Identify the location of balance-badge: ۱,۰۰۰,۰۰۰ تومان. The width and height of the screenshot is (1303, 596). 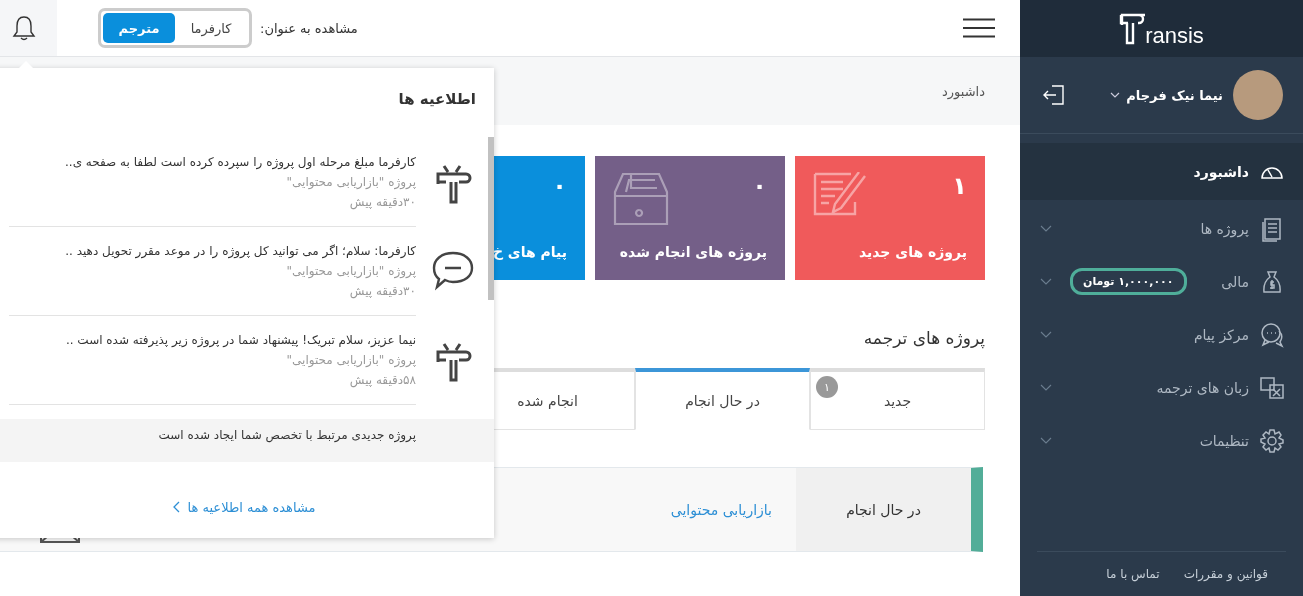
(1128, 281).